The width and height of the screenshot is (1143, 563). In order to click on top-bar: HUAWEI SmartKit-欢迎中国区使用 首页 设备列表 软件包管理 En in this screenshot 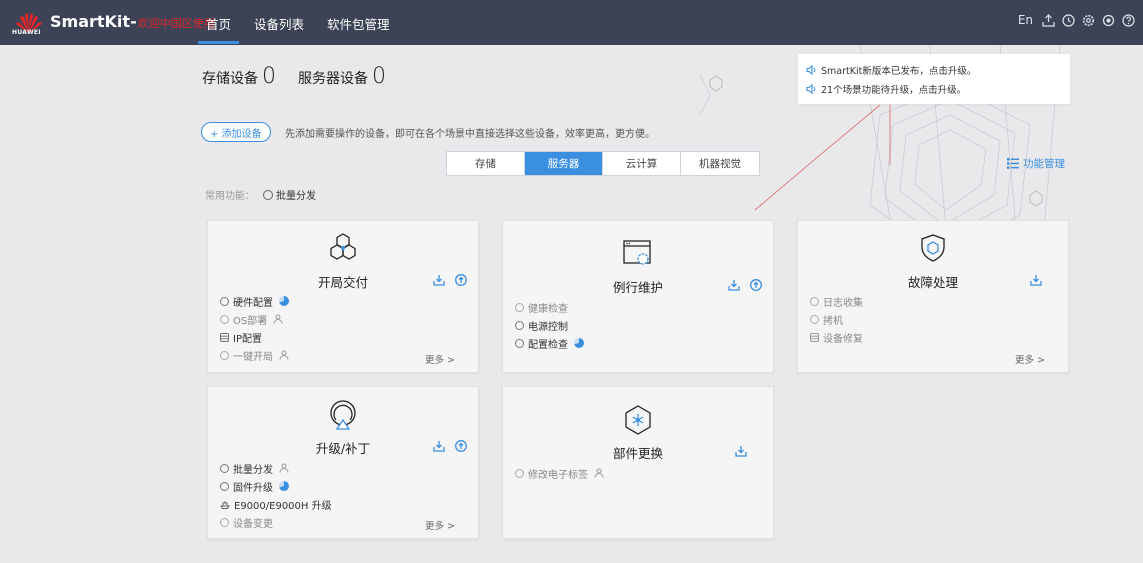, I will do `click(571, 22)`.